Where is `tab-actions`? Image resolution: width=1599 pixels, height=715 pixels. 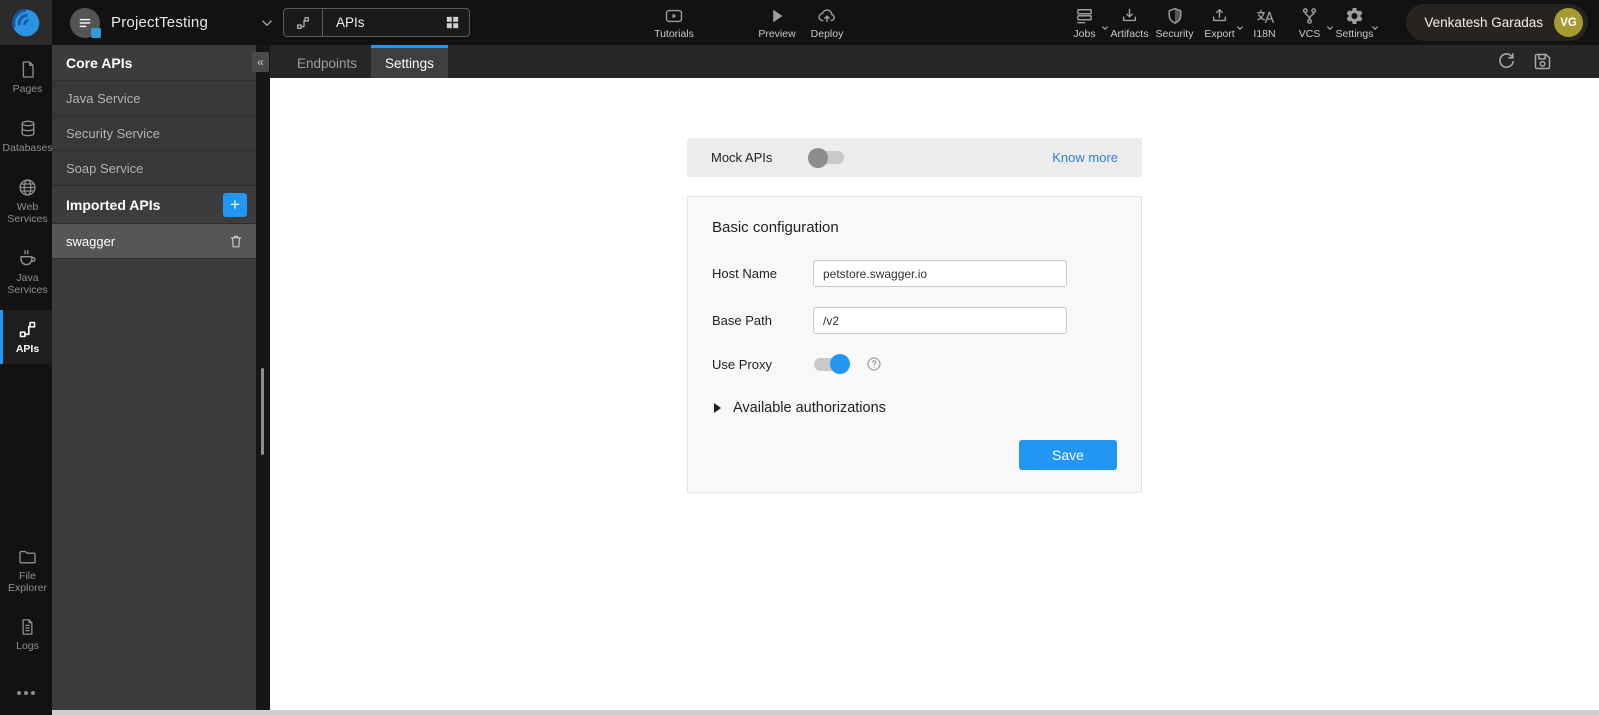 tab-actions is located at coordinates (1547, 61).